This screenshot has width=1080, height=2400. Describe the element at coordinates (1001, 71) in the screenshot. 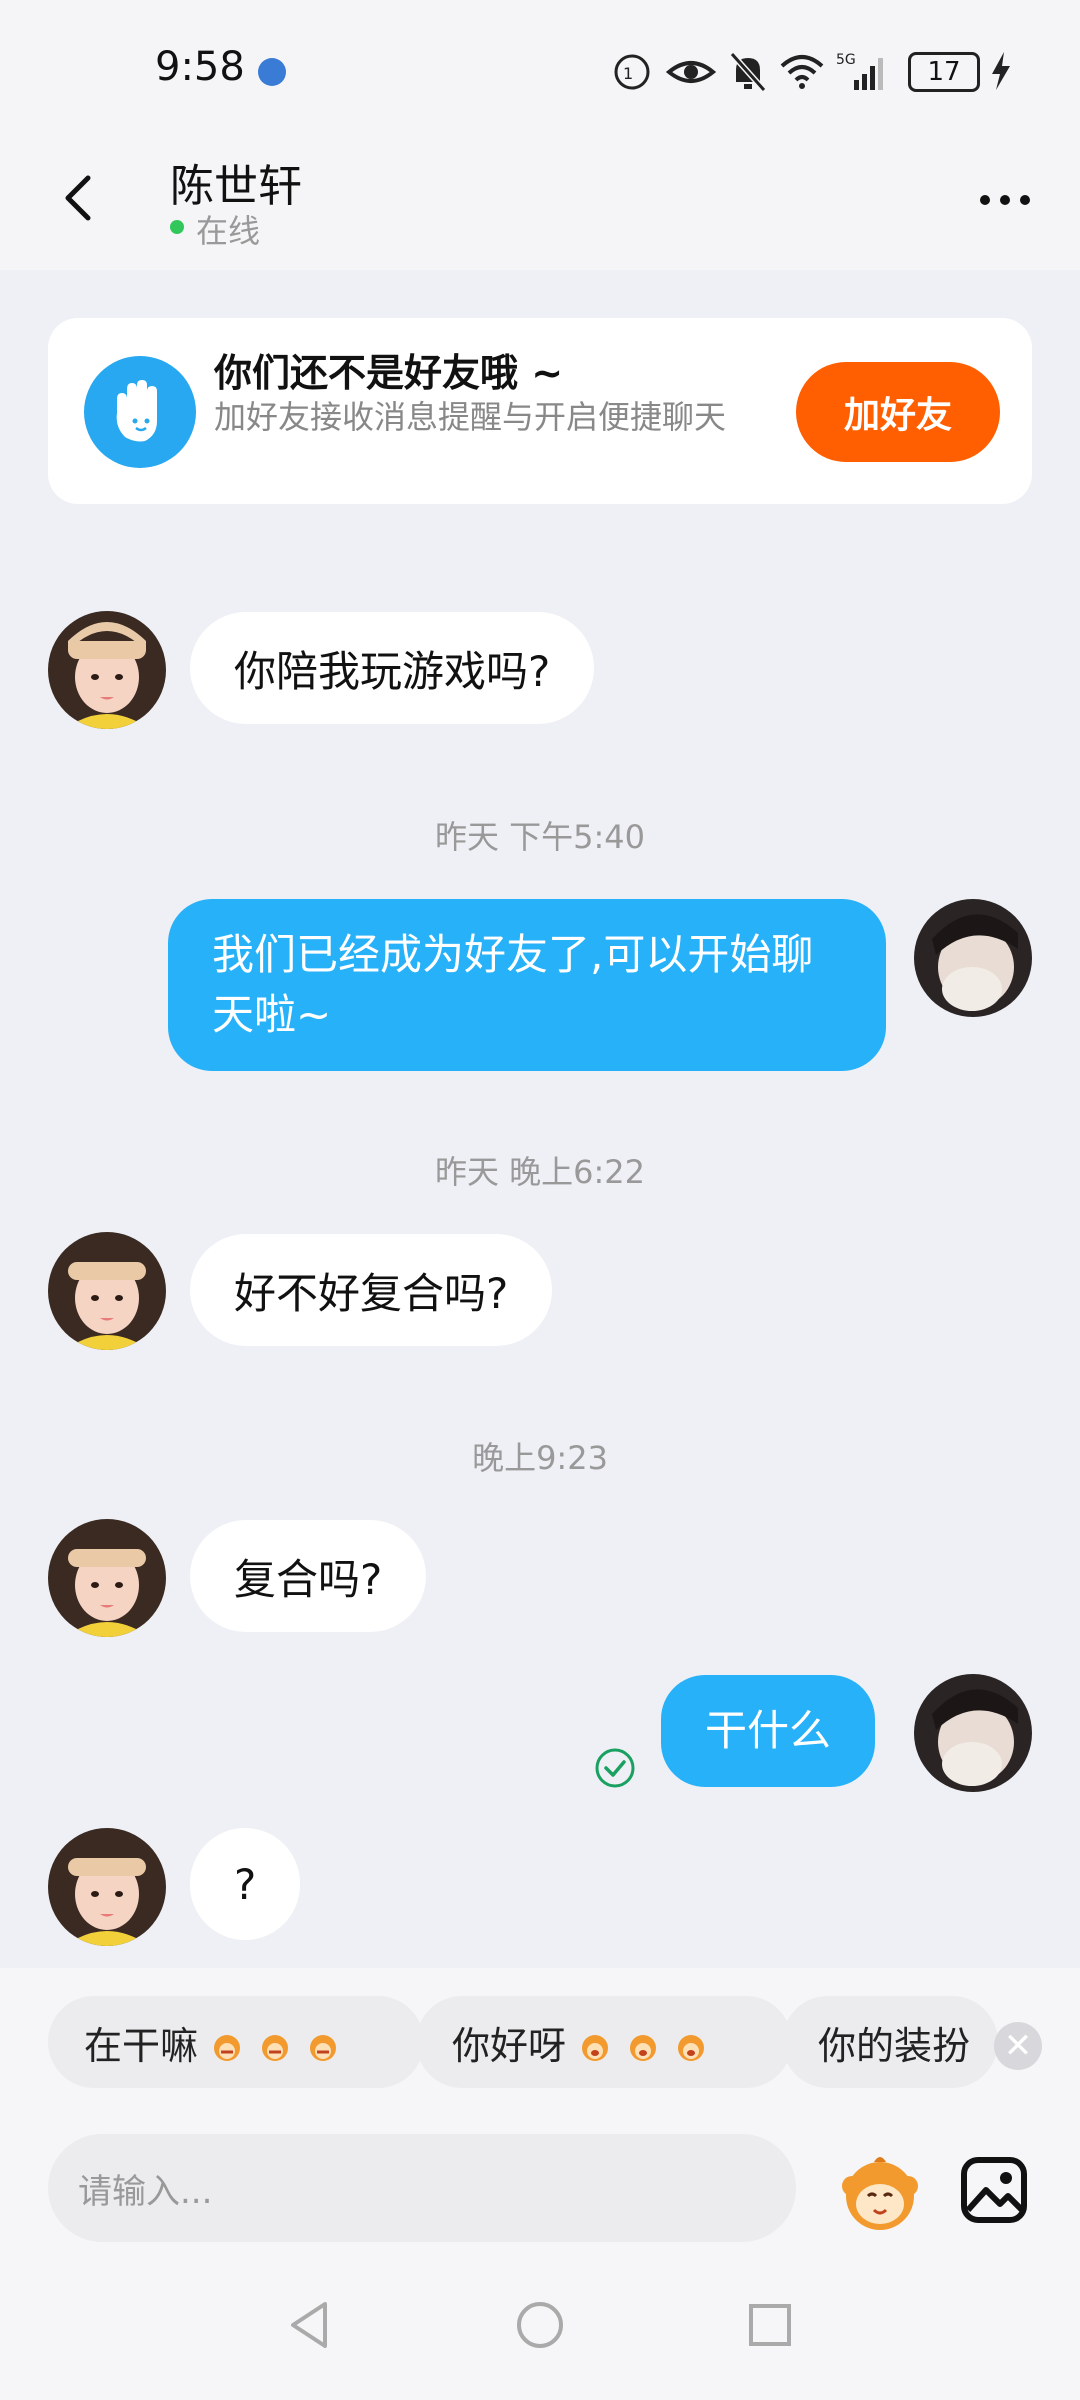

I see `charging-icon` at that location.